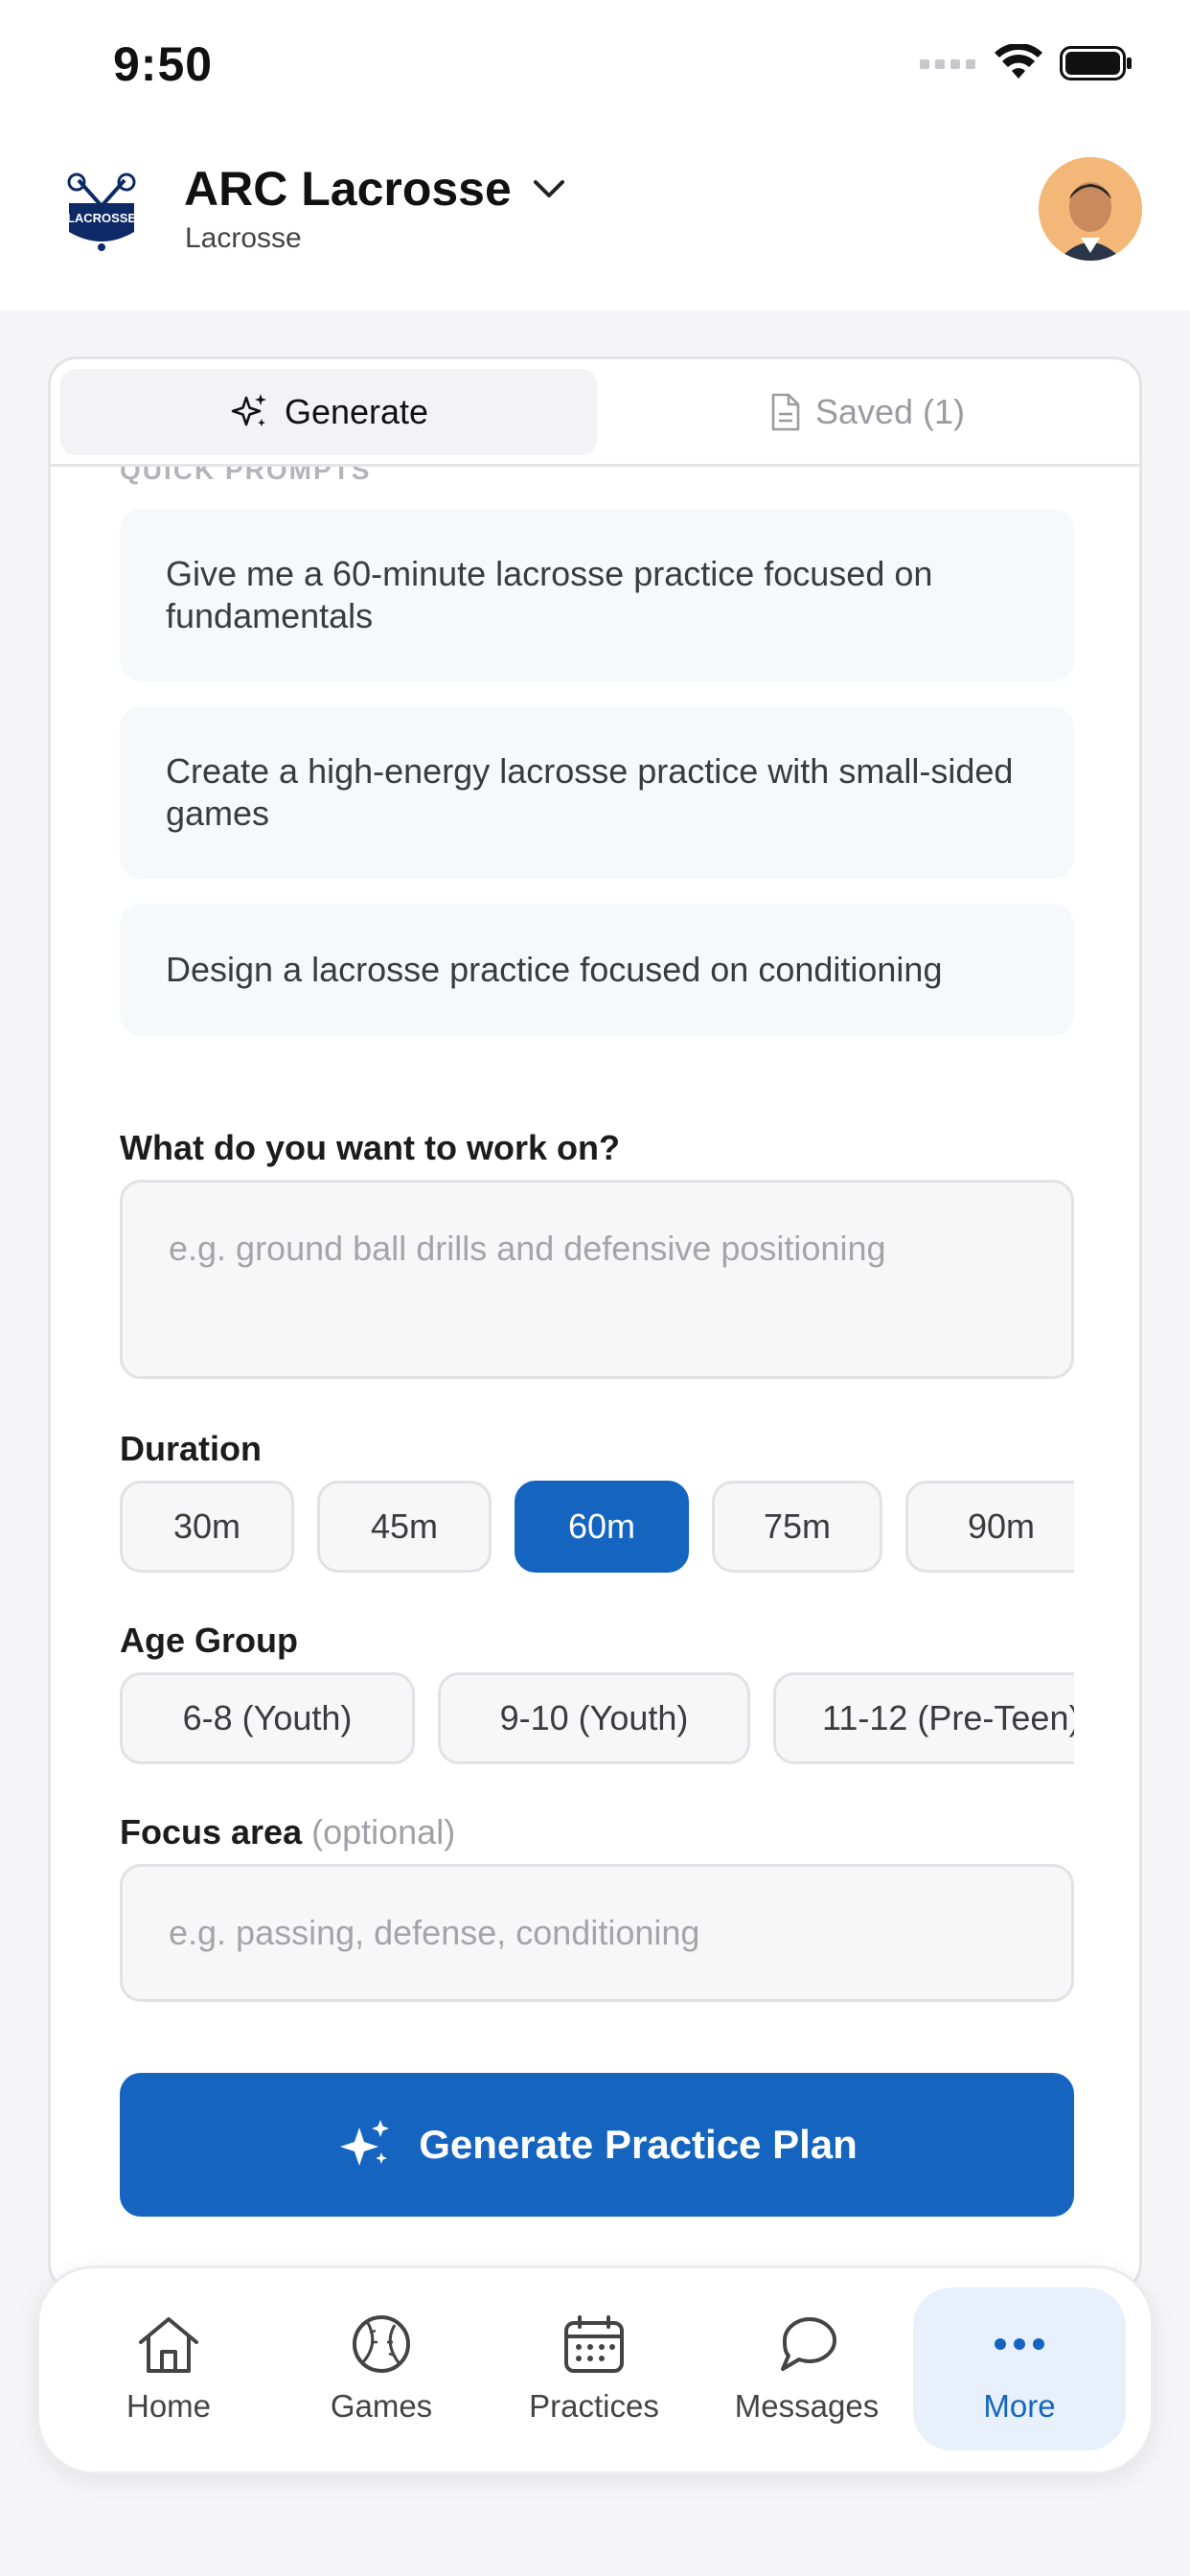 This screenshot has height=2576, width=1190. Describe the element at coordinates (267, 1718) in the screenshot. I see `age-option-6-8: 6-8 (Youth)` at that location.